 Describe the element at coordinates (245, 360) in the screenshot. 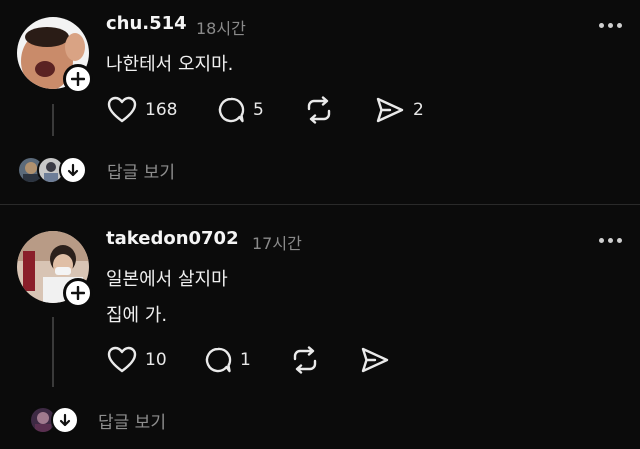

I see `comment-count: 1` at that location.